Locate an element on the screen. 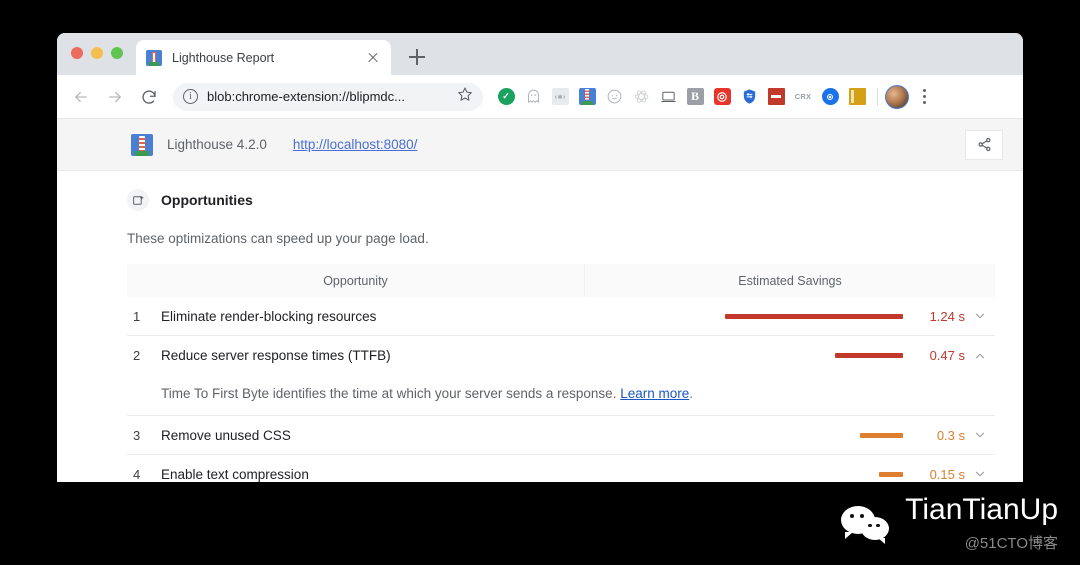 This screenshot has width=1080, height=565. lighthouse-favicon-icon is located at coordinates (154, 57).